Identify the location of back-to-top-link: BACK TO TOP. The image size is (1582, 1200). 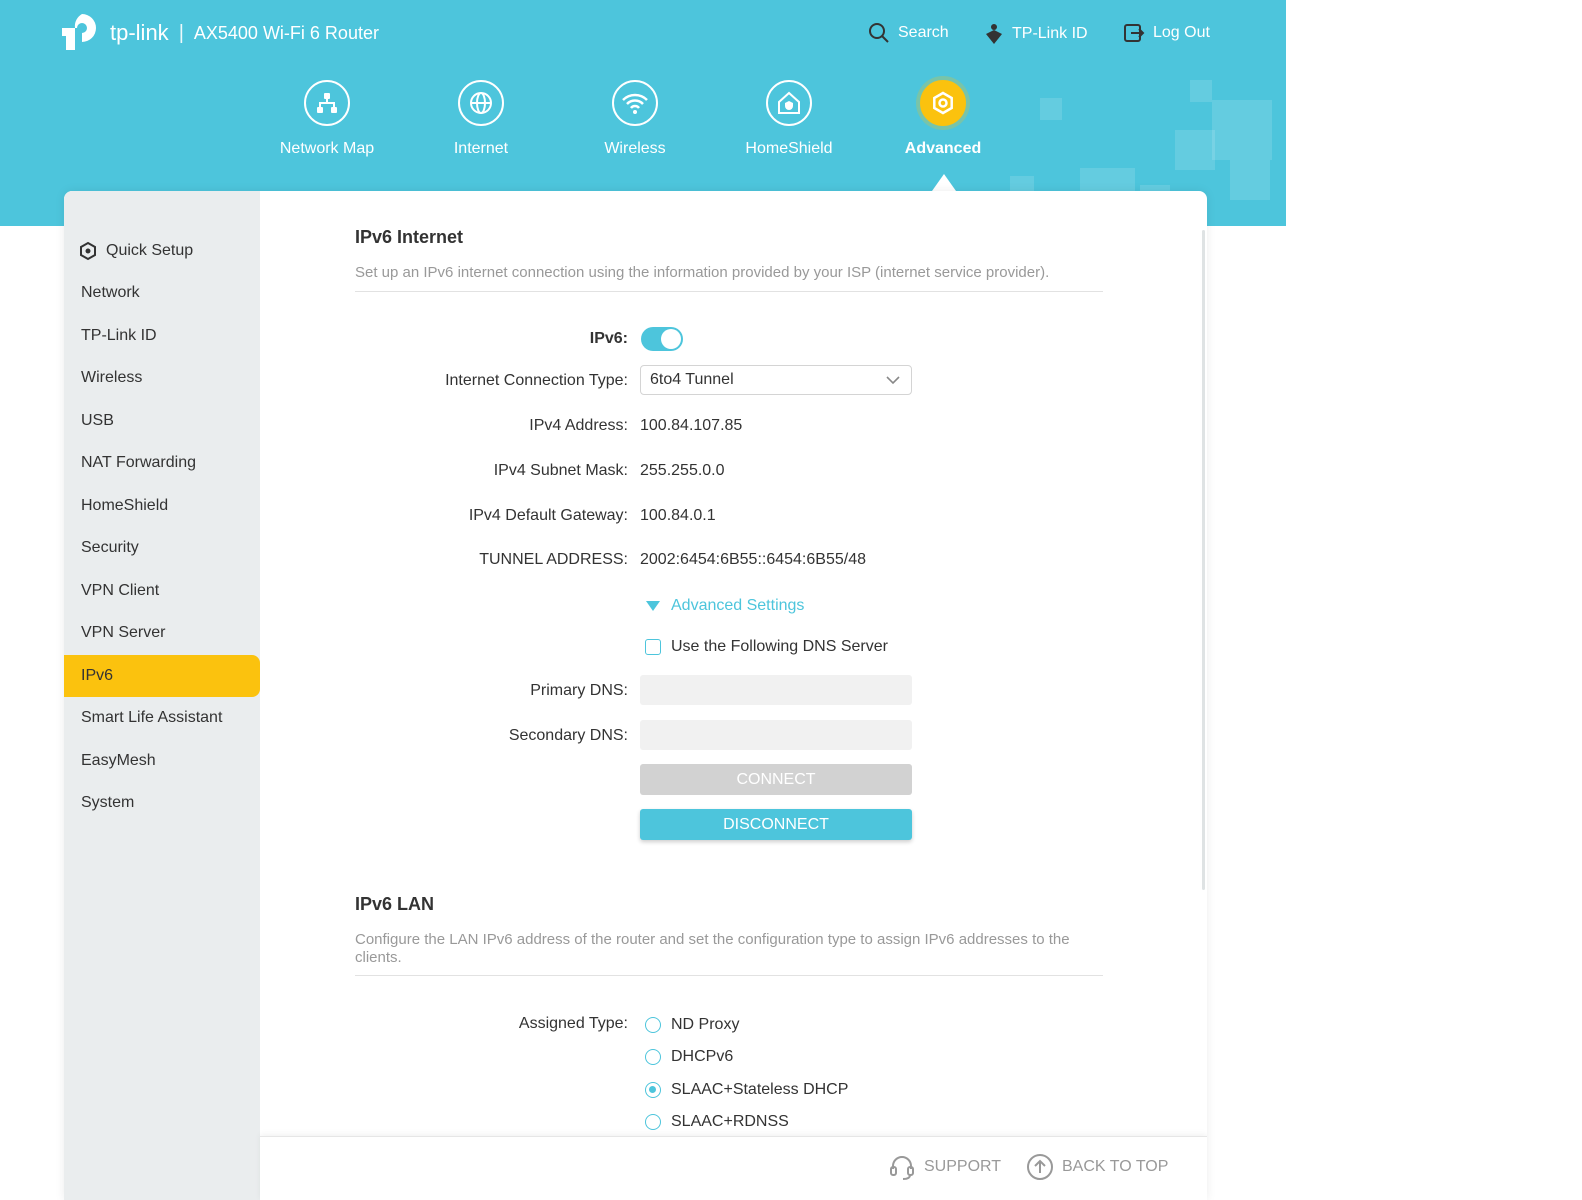
(1097, 1167).